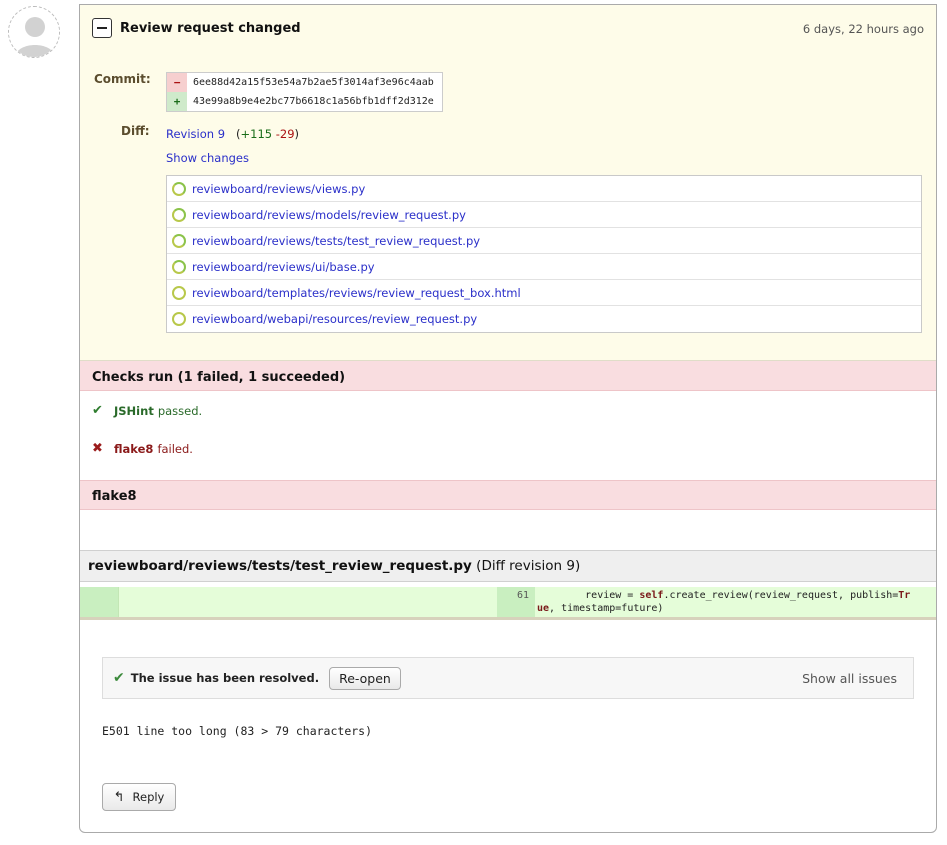  I want to click on code-keyword: Tr, so click(904, 595).